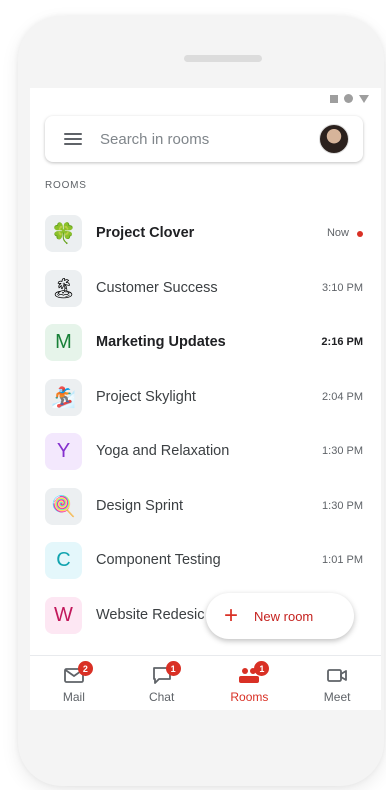 This screenshot has width=386, height=790. What do you see at coordinates (73, 697) in the screenshot?
I see `nav-label: Mail` at bounding box center [73, 697].